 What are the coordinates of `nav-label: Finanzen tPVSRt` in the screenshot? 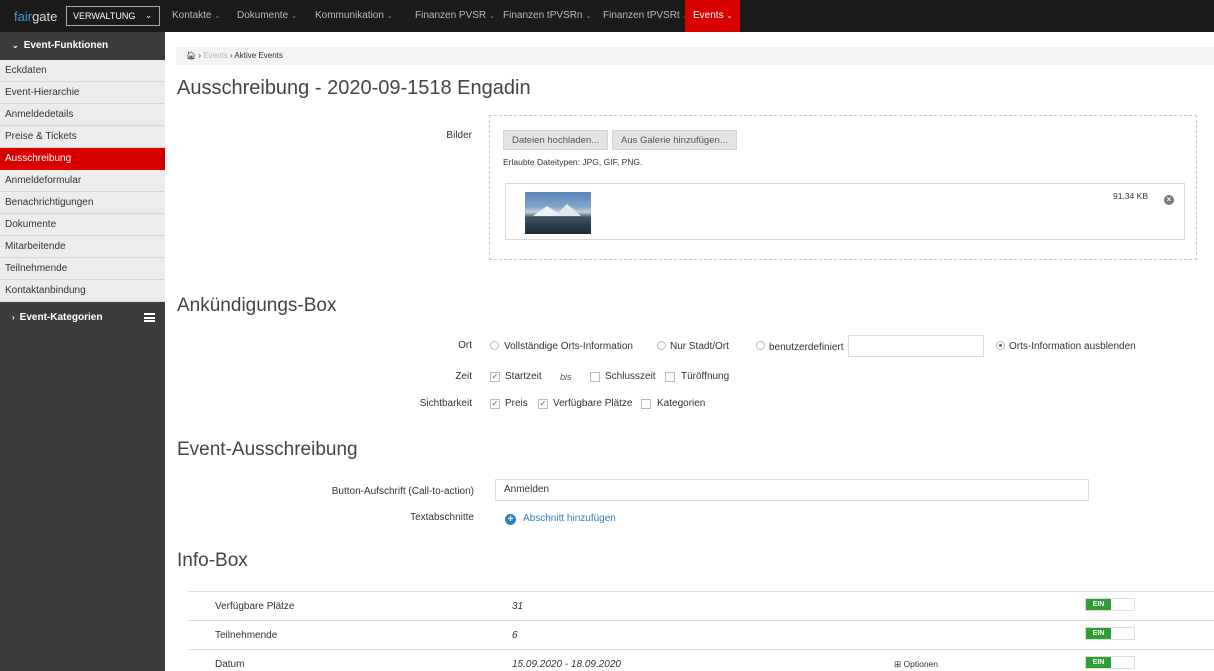 It's located at (641, 15).